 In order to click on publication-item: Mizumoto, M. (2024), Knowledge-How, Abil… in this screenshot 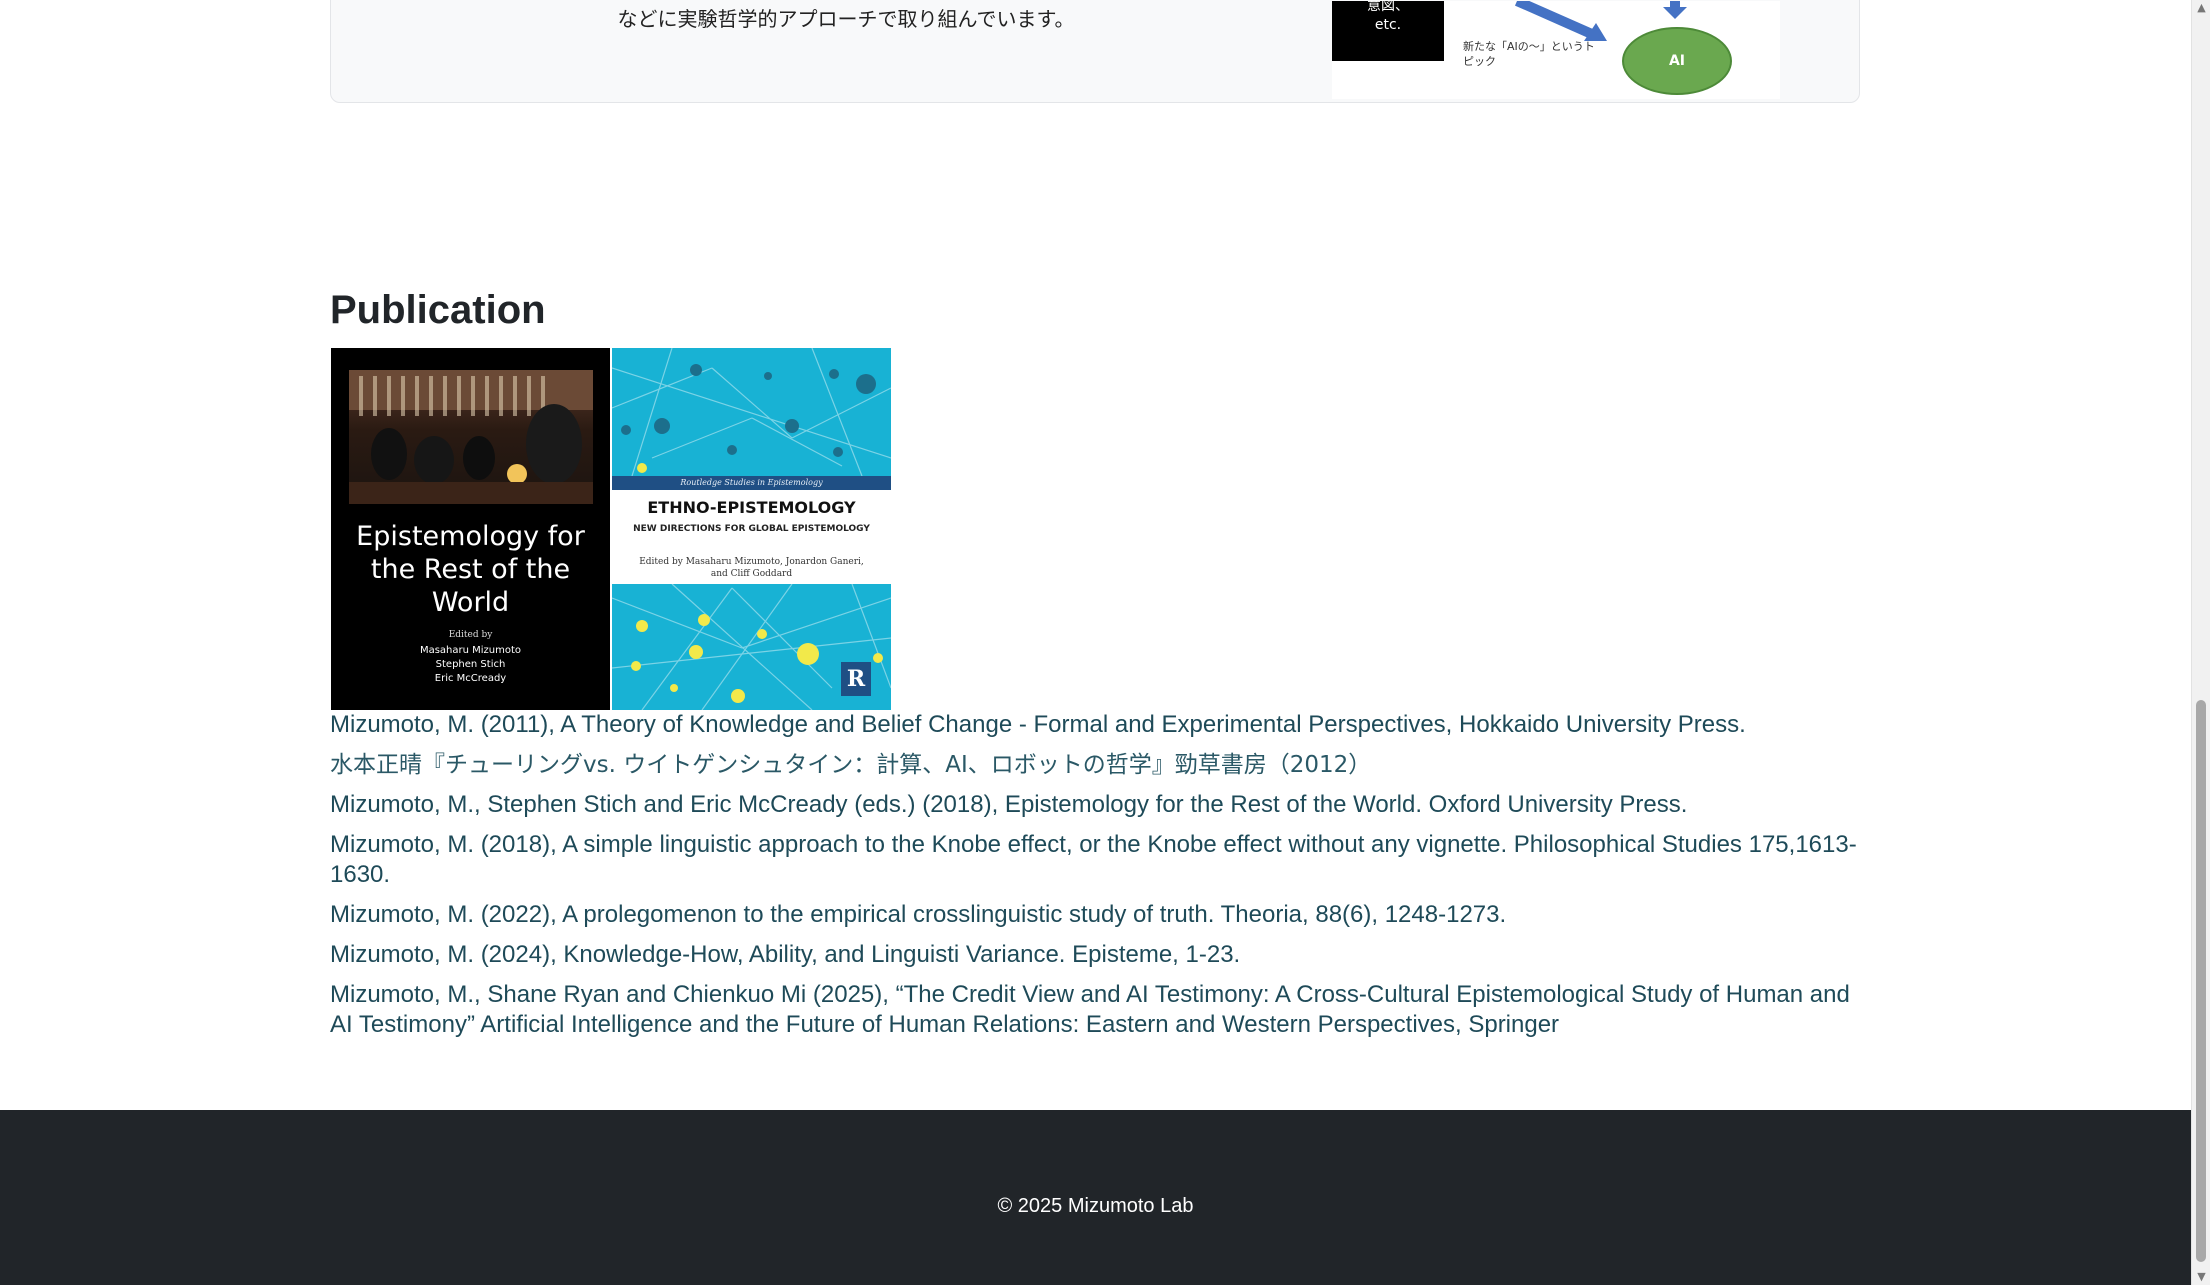, I will do `click(785, 954)`.